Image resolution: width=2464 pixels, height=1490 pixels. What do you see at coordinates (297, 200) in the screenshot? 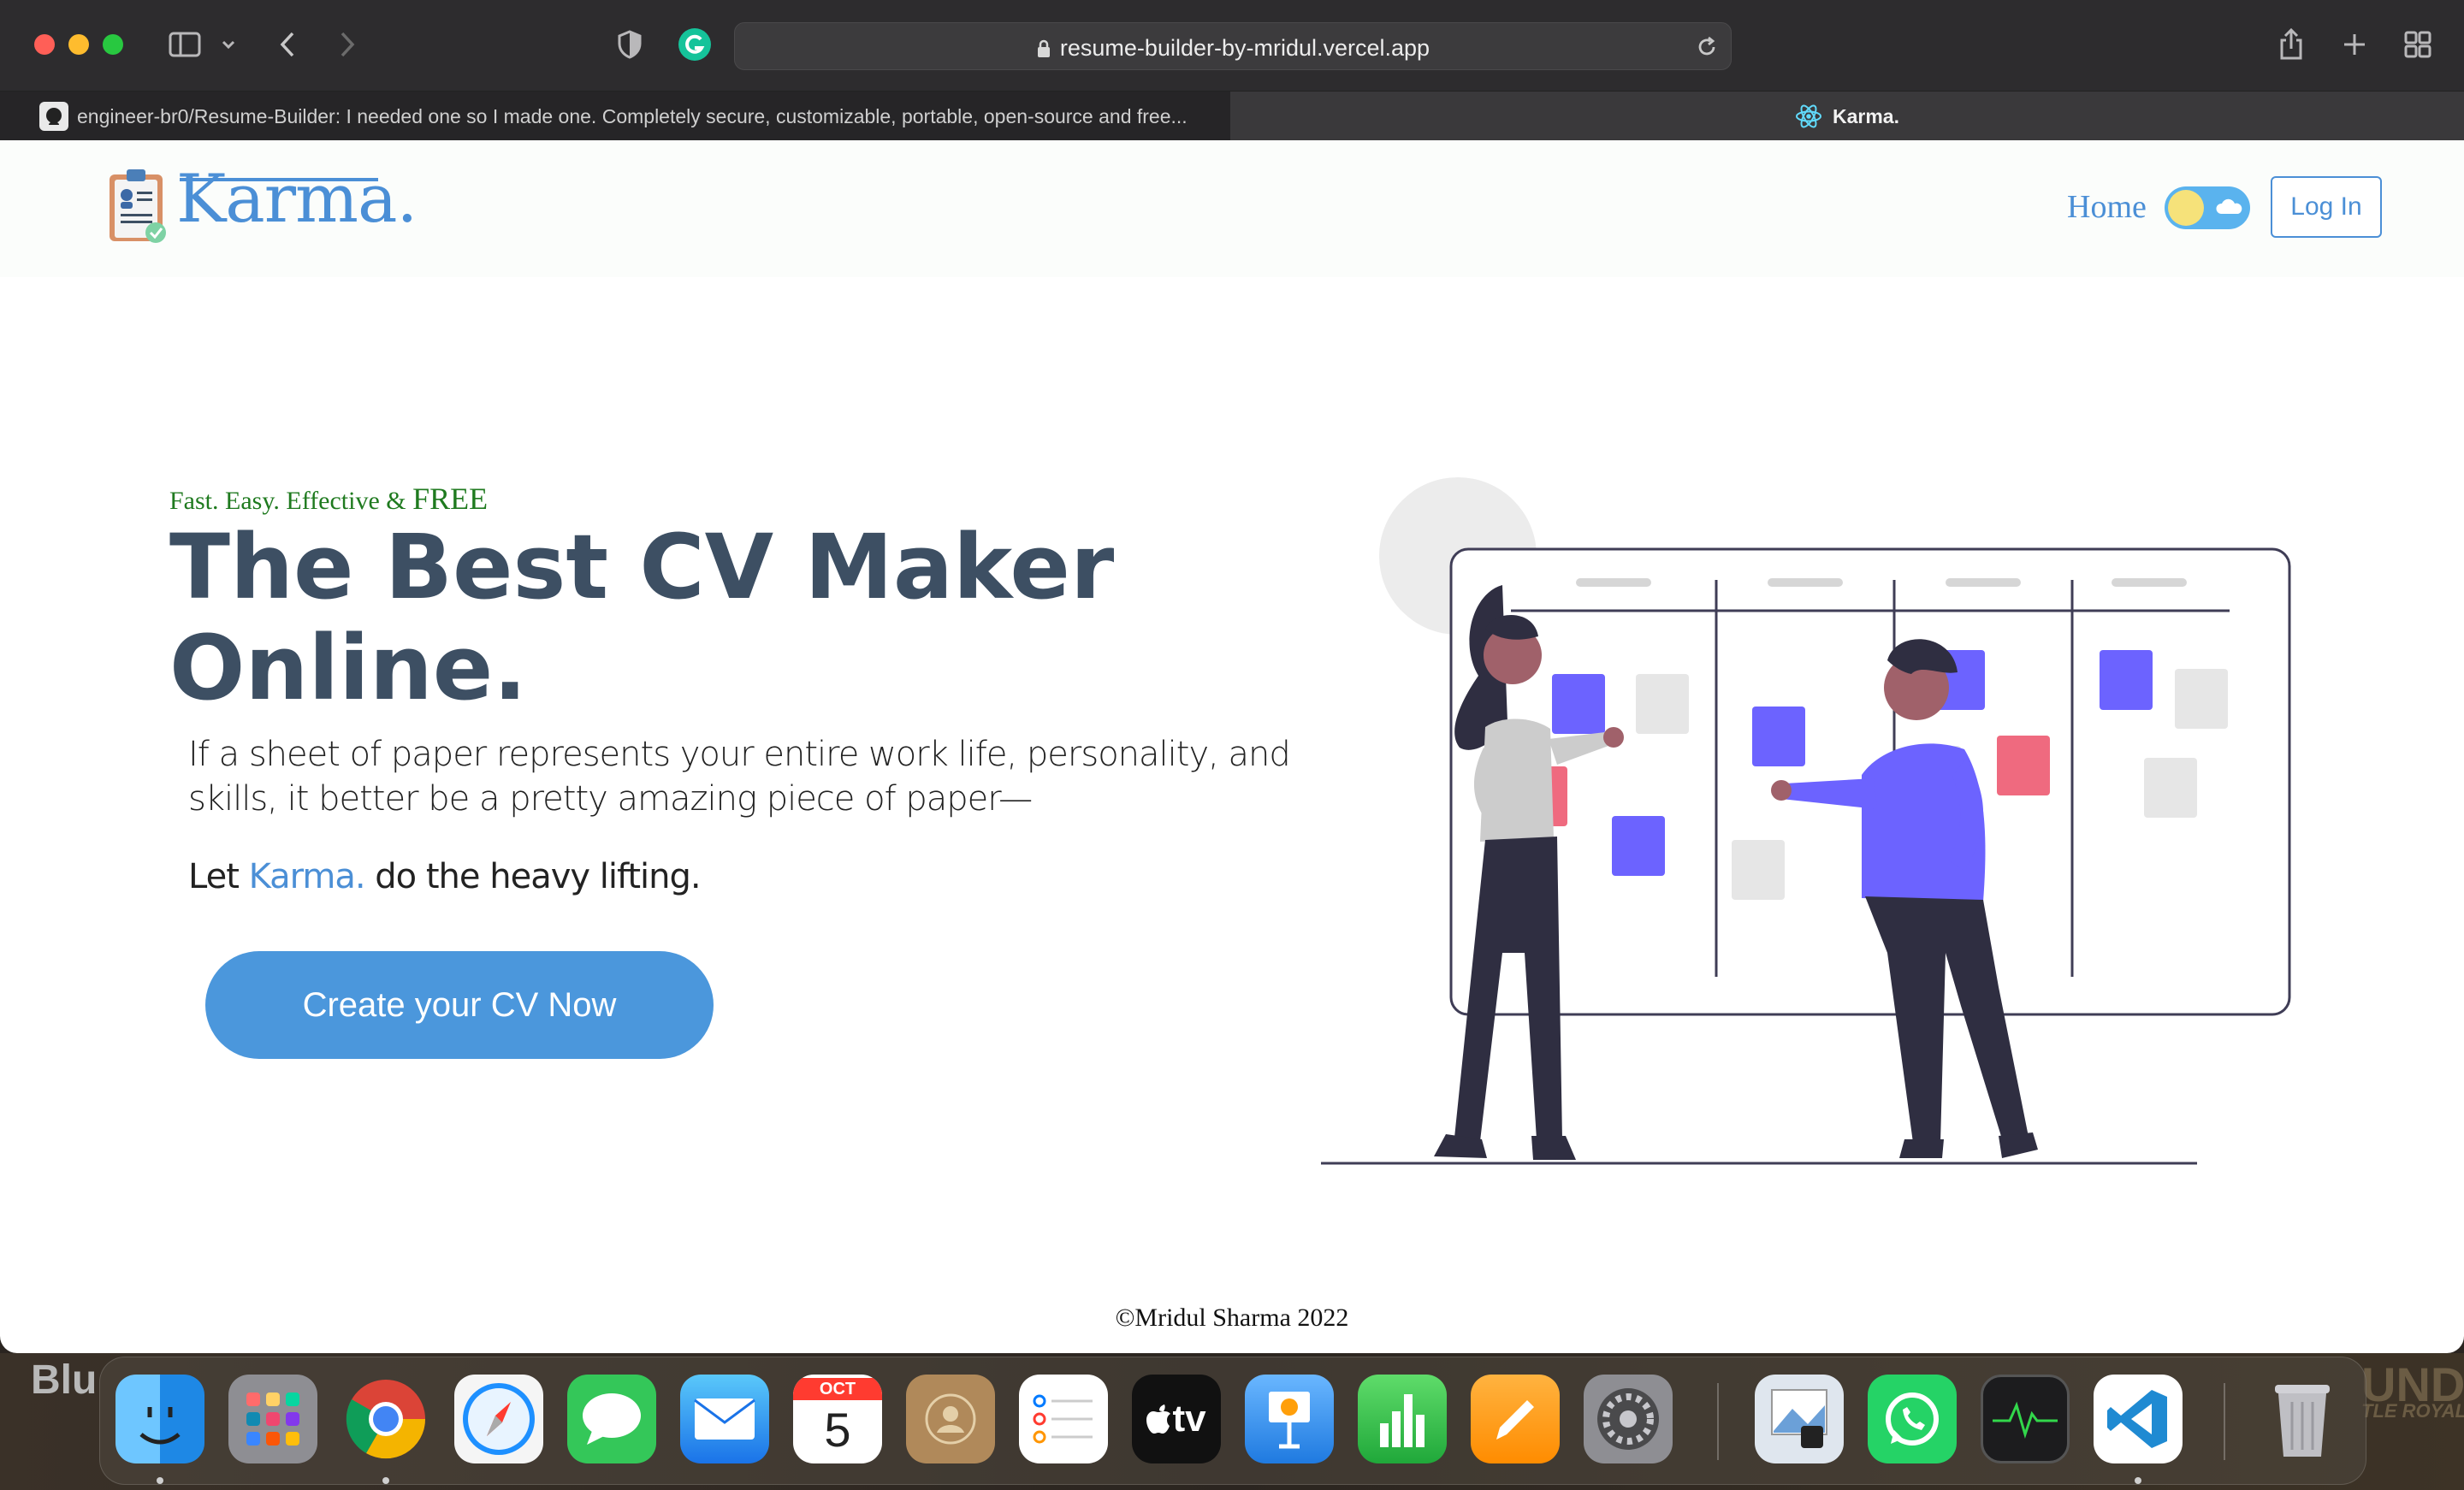
I see `site-logo-text: Karma.` at bounding box center [297, 200].